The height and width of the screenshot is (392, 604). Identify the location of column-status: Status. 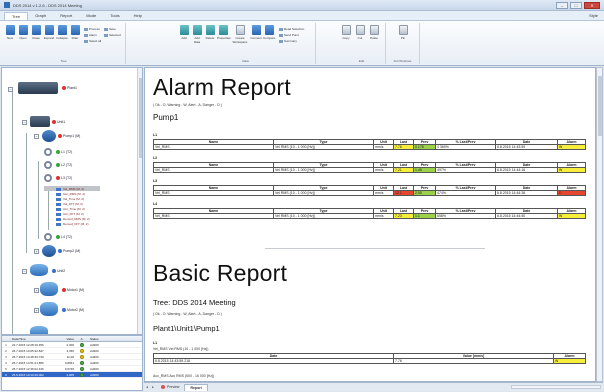
(98, 338).